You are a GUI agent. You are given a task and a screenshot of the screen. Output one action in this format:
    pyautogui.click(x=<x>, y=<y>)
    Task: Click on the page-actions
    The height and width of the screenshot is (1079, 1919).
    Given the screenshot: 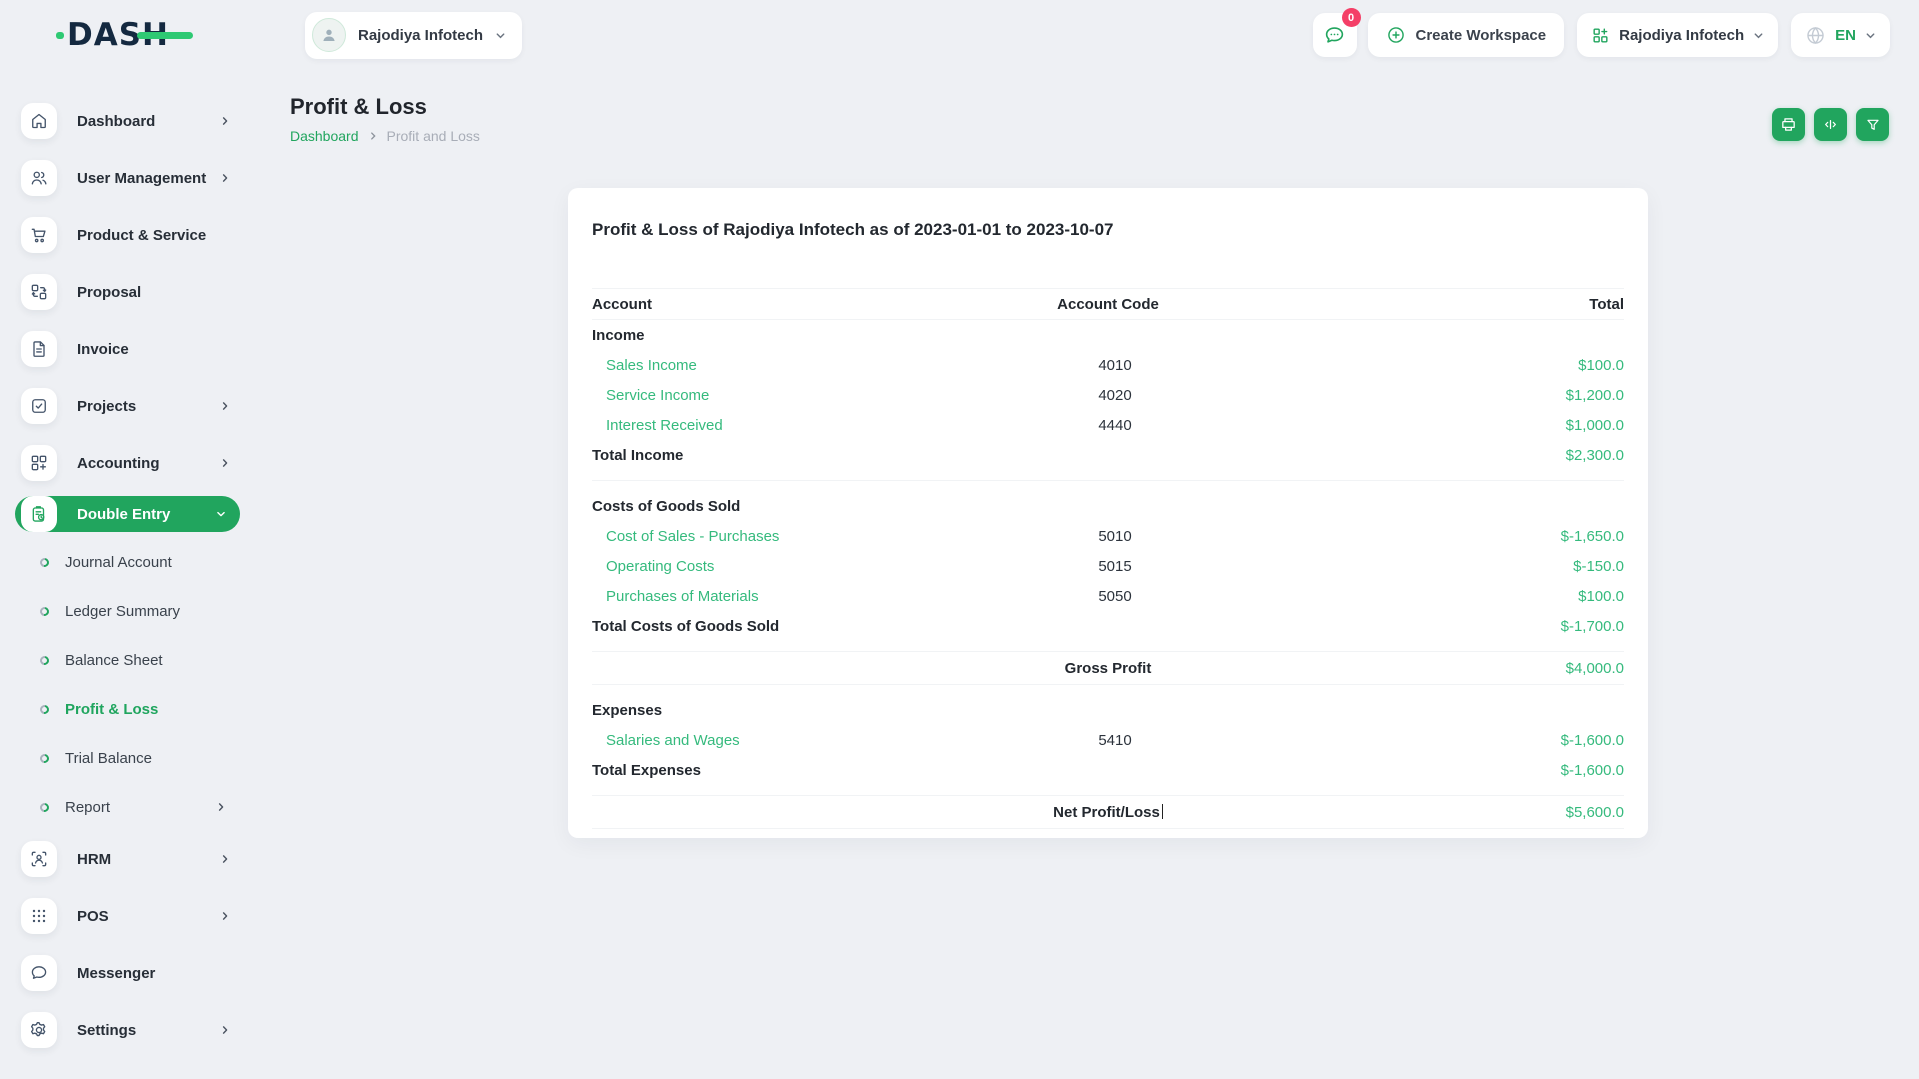 What is the action you would take?
    pyautogui.click(x=1830, y=124)
    